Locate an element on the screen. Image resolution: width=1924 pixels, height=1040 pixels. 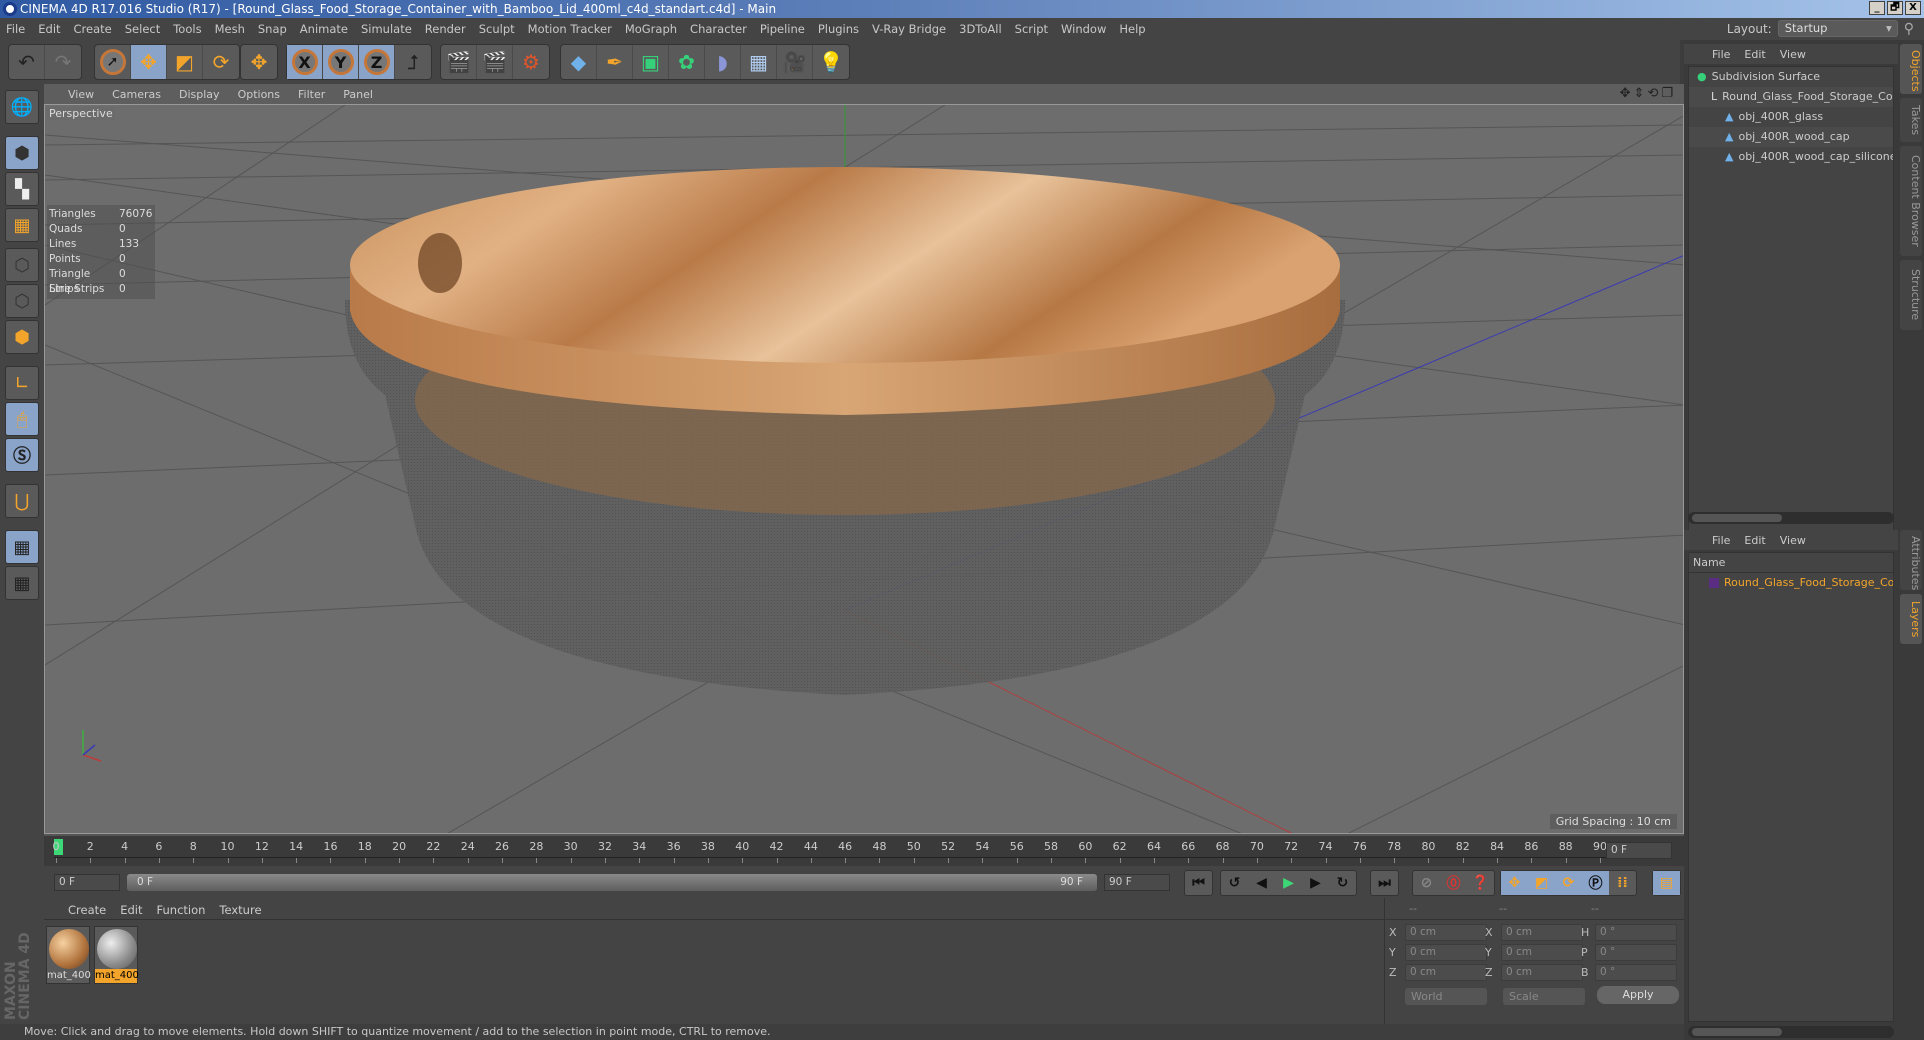
material-menu-texture: Texture is located at coordinates (240, 910).